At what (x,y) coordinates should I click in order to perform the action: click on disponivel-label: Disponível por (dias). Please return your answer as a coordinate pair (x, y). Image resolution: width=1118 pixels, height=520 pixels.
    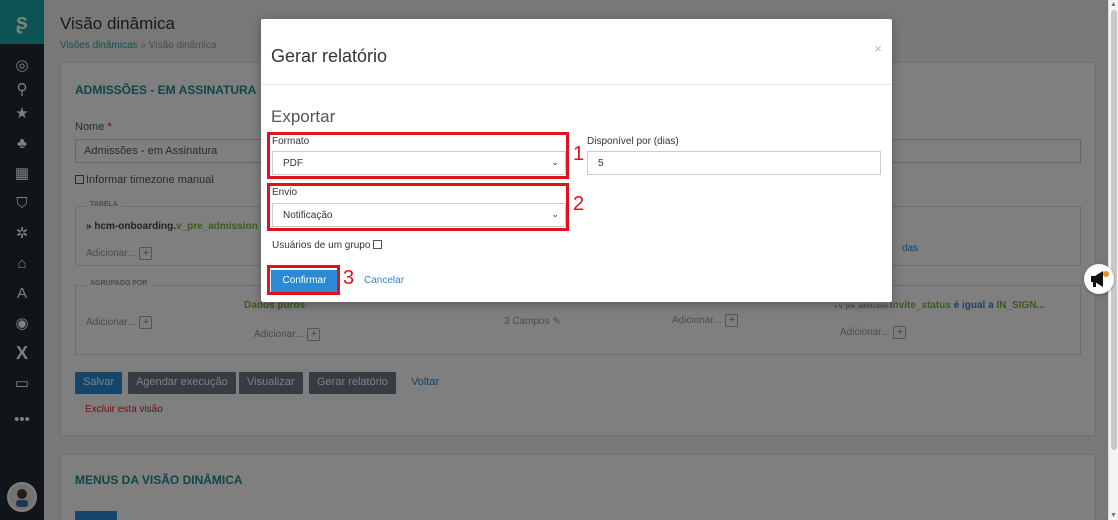
    Looking at the image, I should click on (633, 141).